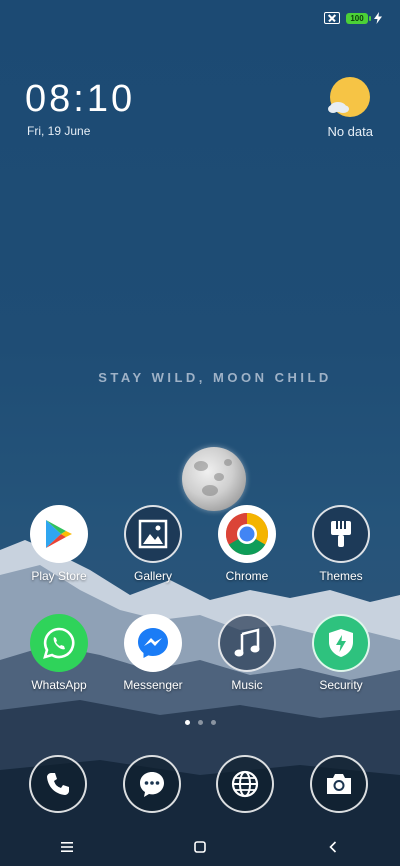 The height and width of the screenshot is (866, 400). Describe the element at coordinates (59, 643) in the screenshot. I see `whatsapp-icon` at that location.